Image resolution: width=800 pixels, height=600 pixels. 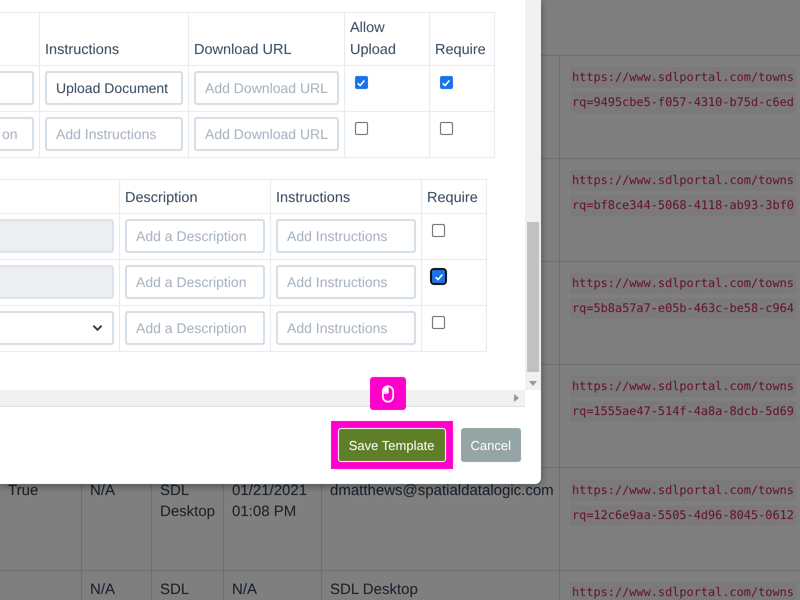 What do you see at coordinates (373, 39) in the screenshot?
I see `column-header: Allow Upload` at bounding box center [373, 39].